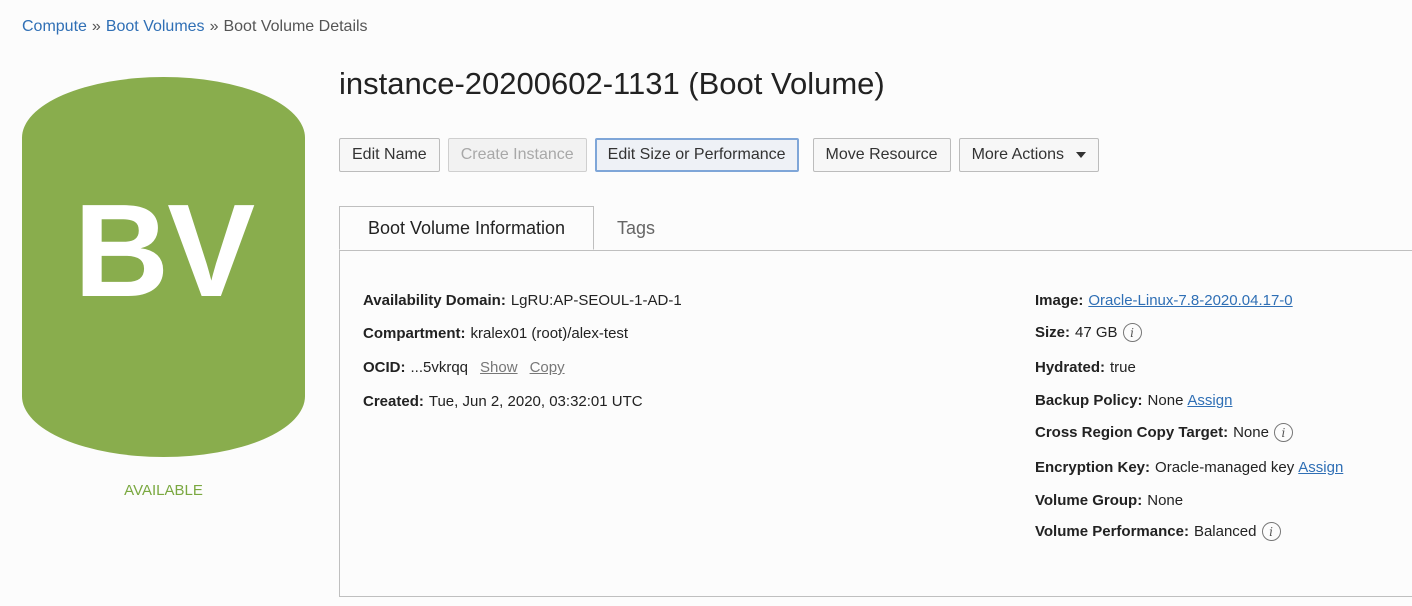 Image resolution: width=1412 pixels, height=606 pixels. I want to click on volume-group-field: Volume Group: None, so click(1109, 500).